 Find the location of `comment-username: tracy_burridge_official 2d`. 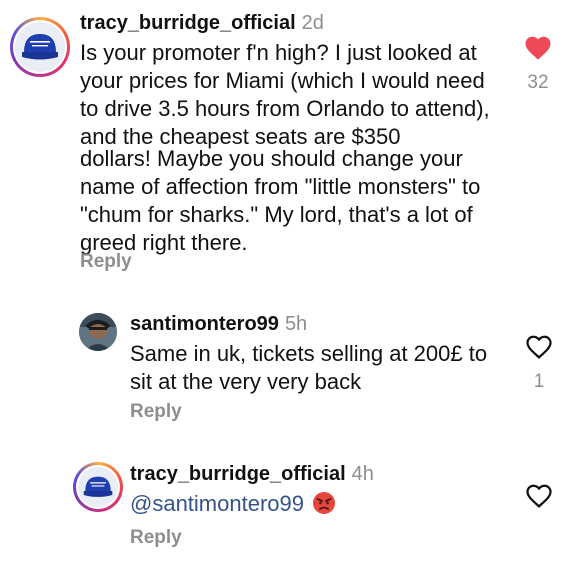

comment-username: tracy_burridge_official 2d is located at coordinates (202, 23).